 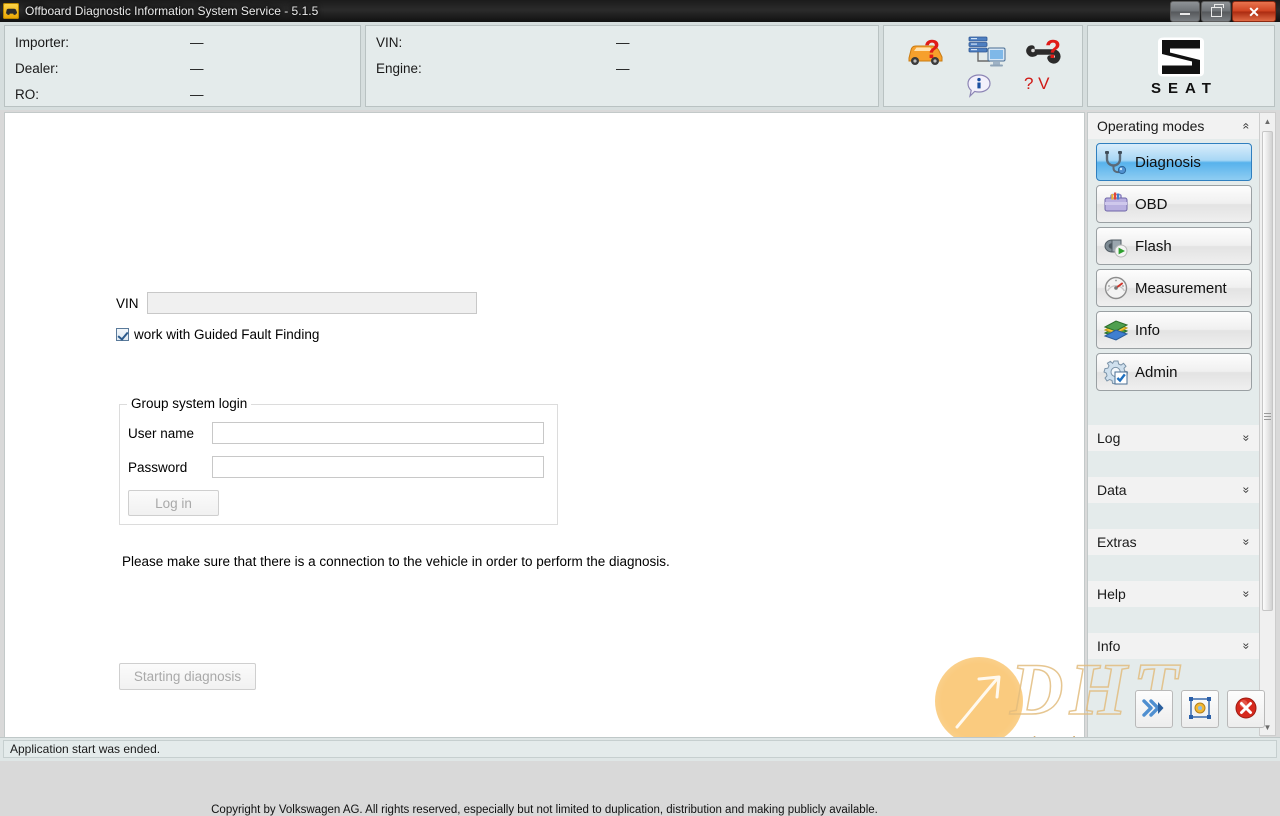 What do you see at coordinates (27, 94) in the screenshot?
I see `ro-label: RO:` at bounding box center [27, 94].